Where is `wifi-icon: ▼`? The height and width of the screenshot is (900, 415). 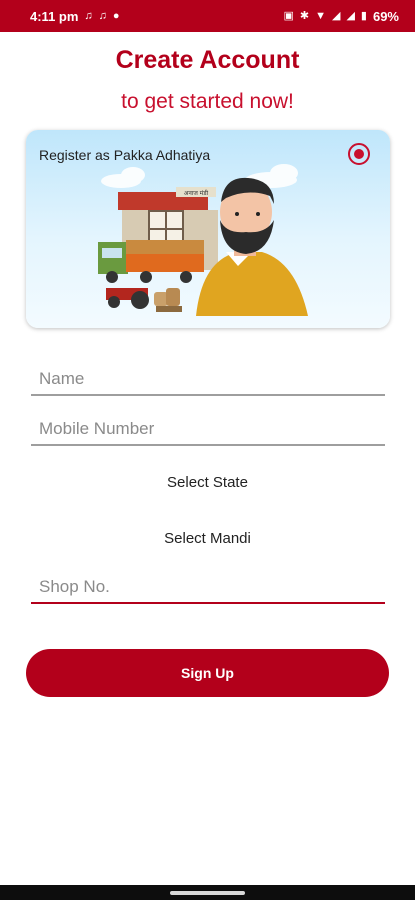
wifi-icon: ▼ is located at coordinates (320, 15).